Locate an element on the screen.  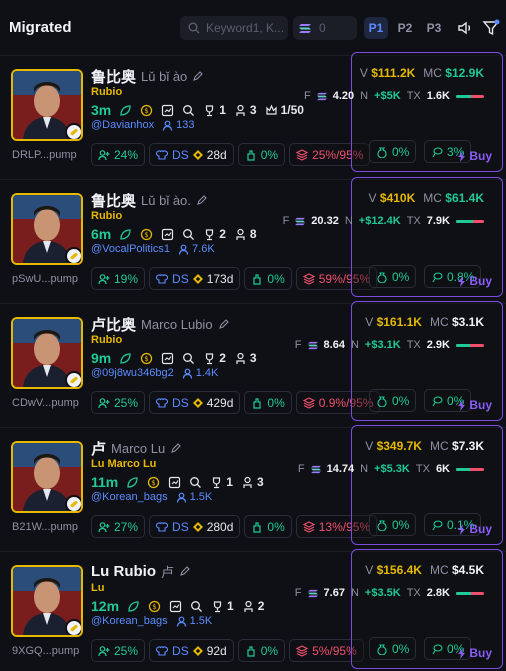
metric-chips: 19% DS 173d 0% 59%/95% is located at coordinates (234, 278).